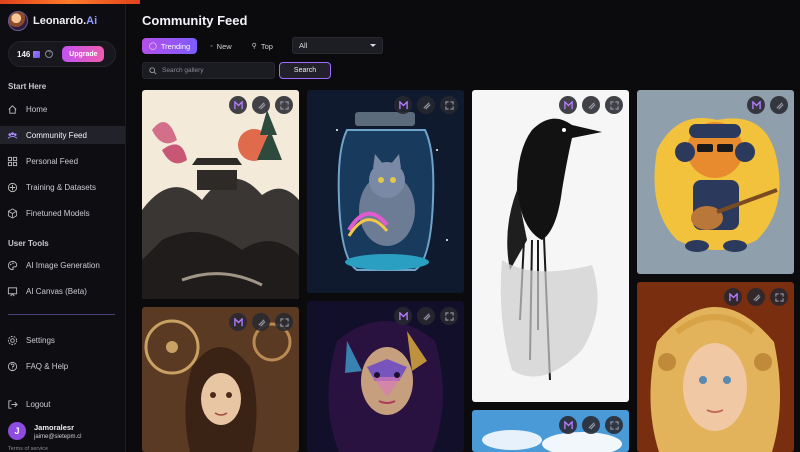 The height and width of the screenshot is (452, 800). Describe the element at coordinates (373, 45) in the screenshot. I see `chevron-down-icon` at that location.